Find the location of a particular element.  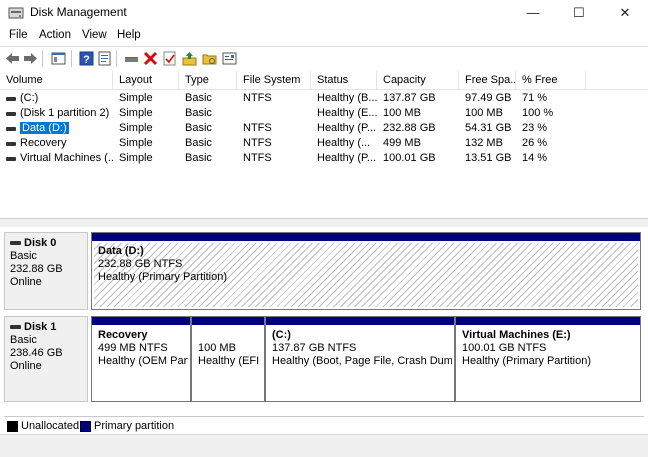

column-volume: Volume is located at coordinates (56, 80).